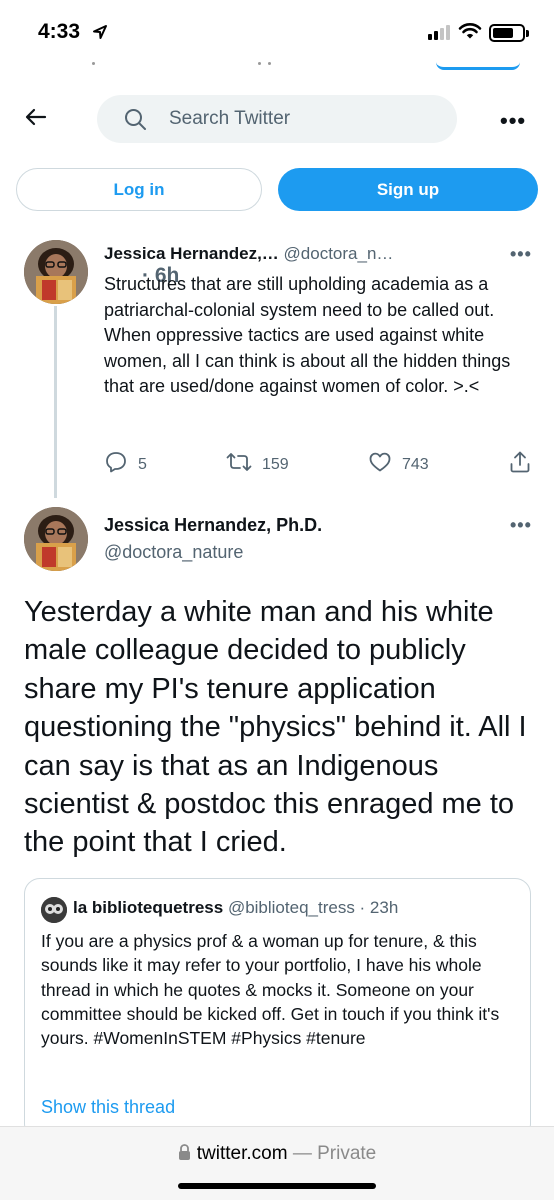 The image size is (554, 1200). What do you see at coordinates (513, 121) in the screenshot?
I see `more-icon: •••` at bounding box center [513, 121].